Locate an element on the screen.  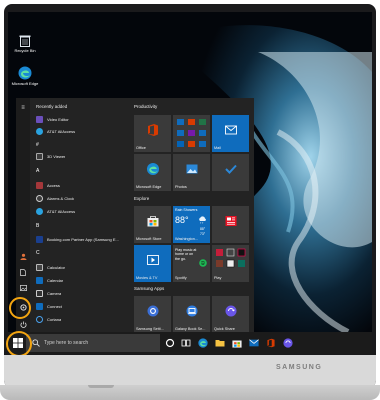
tile-spotify: Play music at home or on the go. Spotify is located at coordinates (191, 263).